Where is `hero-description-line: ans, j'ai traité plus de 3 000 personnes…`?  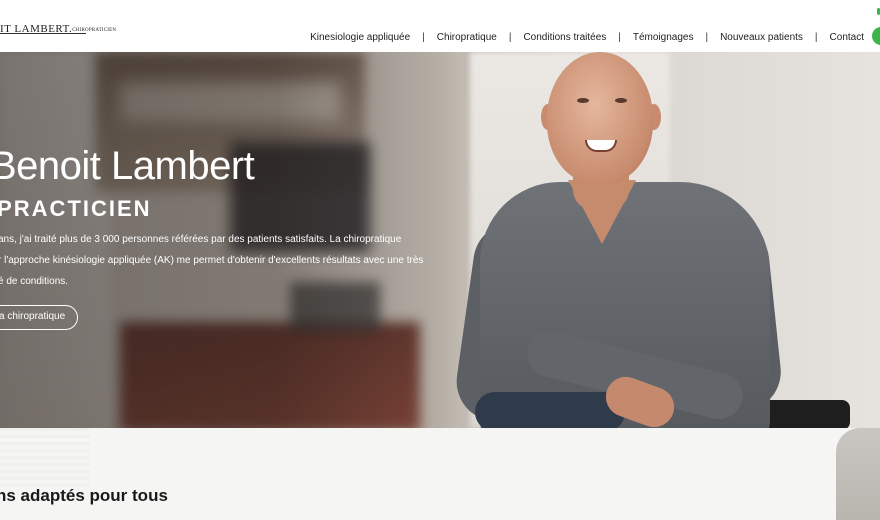 hero-description-line: ans, j'ai traité plus de 3 000 personnes… is located at coordinates (201, 239).